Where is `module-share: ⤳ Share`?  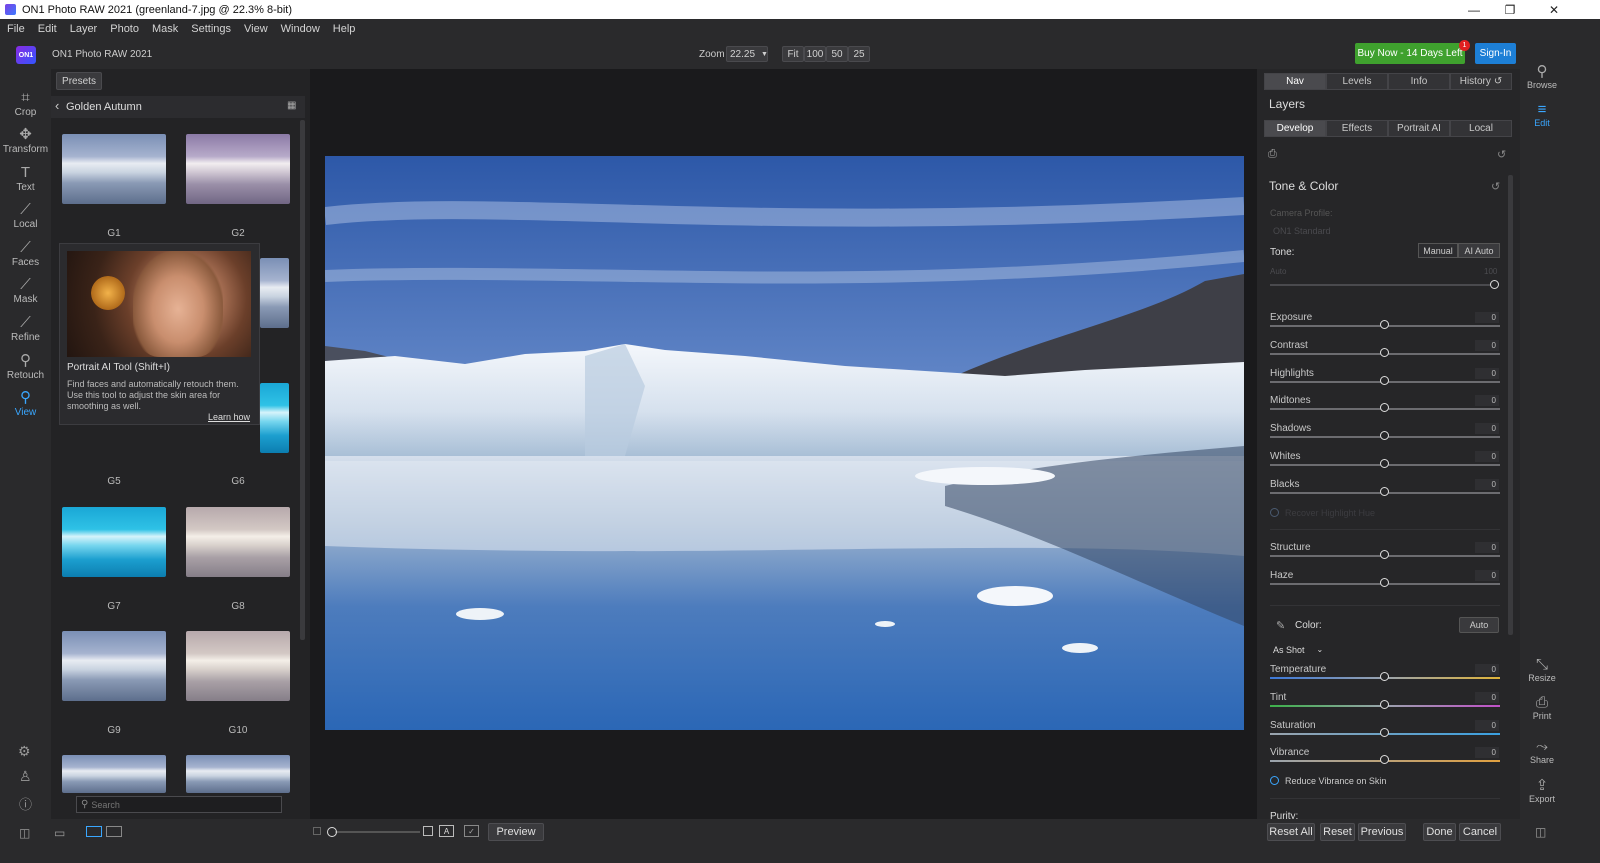
module-share: ⤳ Share is located at coordinates (1542, 751).